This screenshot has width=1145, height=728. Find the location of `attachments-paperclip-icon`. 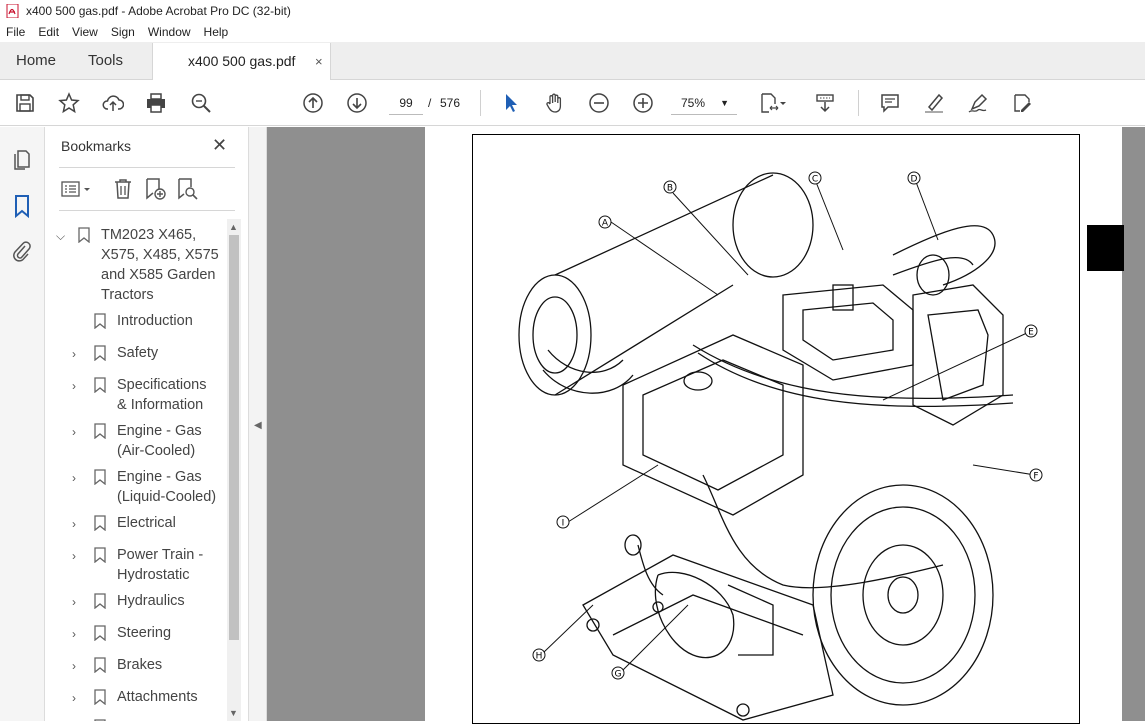

attachments-paperclip-icon is located at coordinates (22, 252).